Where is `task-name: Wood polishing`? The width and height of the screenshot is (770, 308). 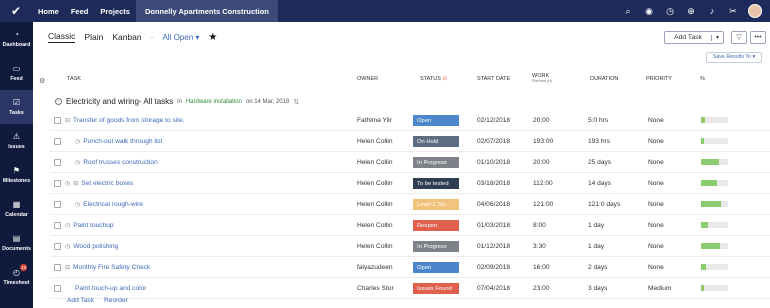 task-name: Wood polishing is located at coordinates (95, 246).